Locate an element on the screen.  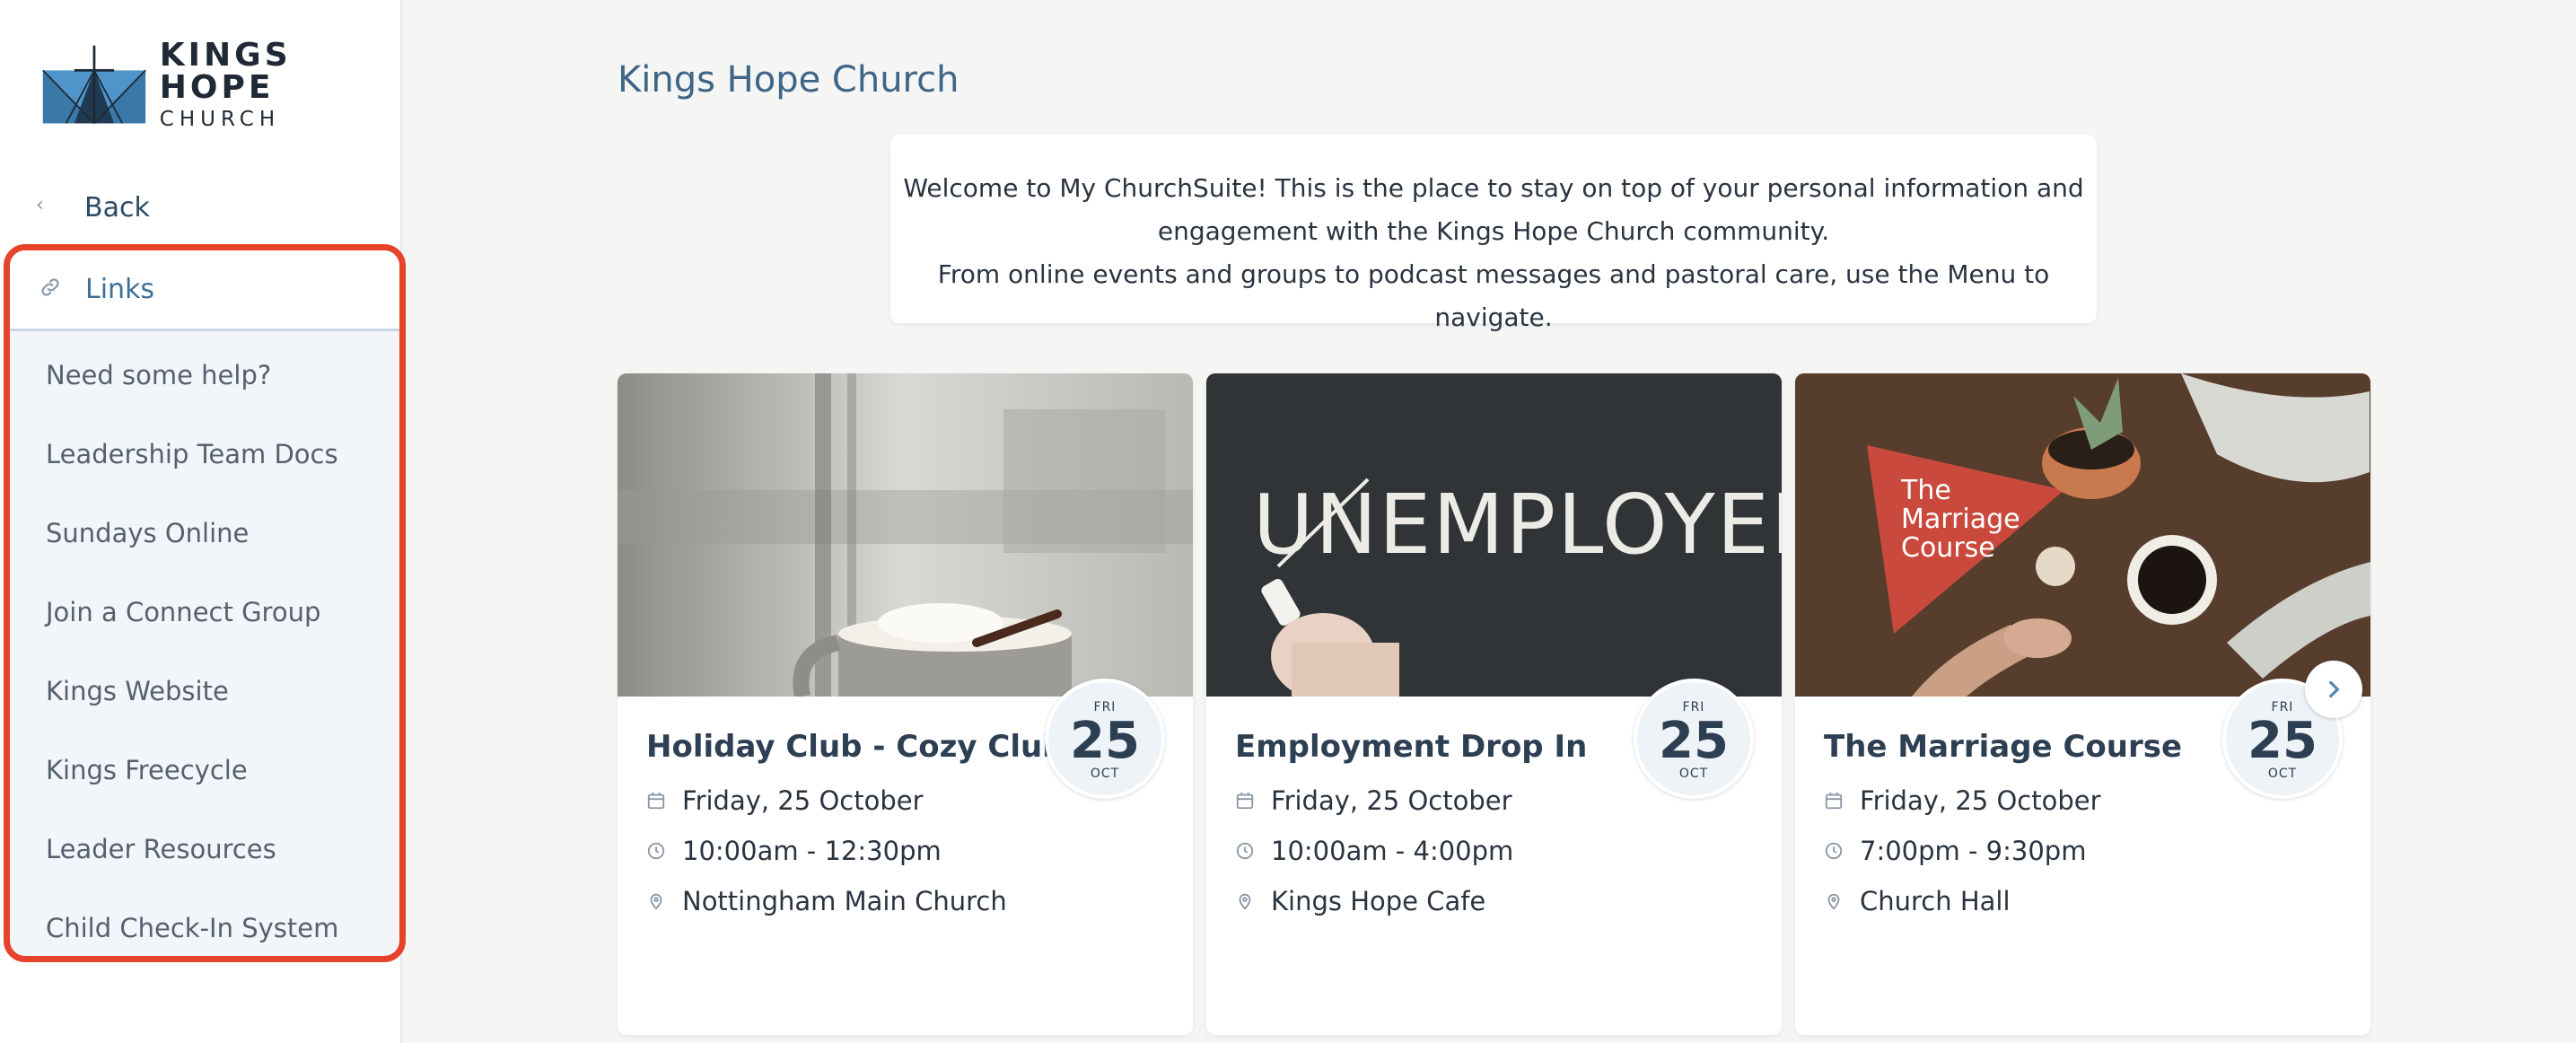
marriage-text-2: Marriage is located at coordinates (1960, 519).